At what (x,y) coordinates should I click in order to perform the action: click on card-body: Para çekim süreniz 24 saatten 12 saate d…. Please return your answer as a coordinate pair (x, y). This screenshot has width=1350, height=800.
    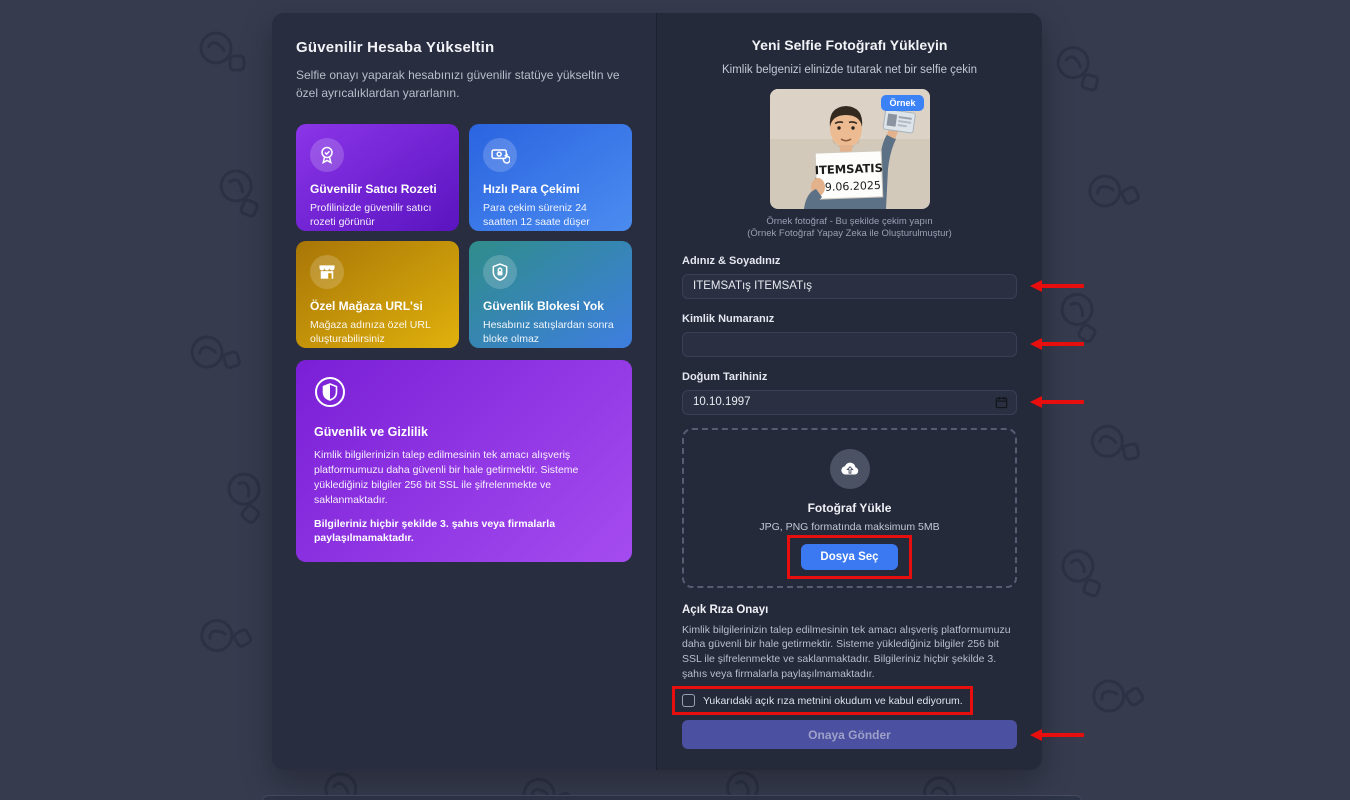
    Looking at the image, I should click on (536, 215).